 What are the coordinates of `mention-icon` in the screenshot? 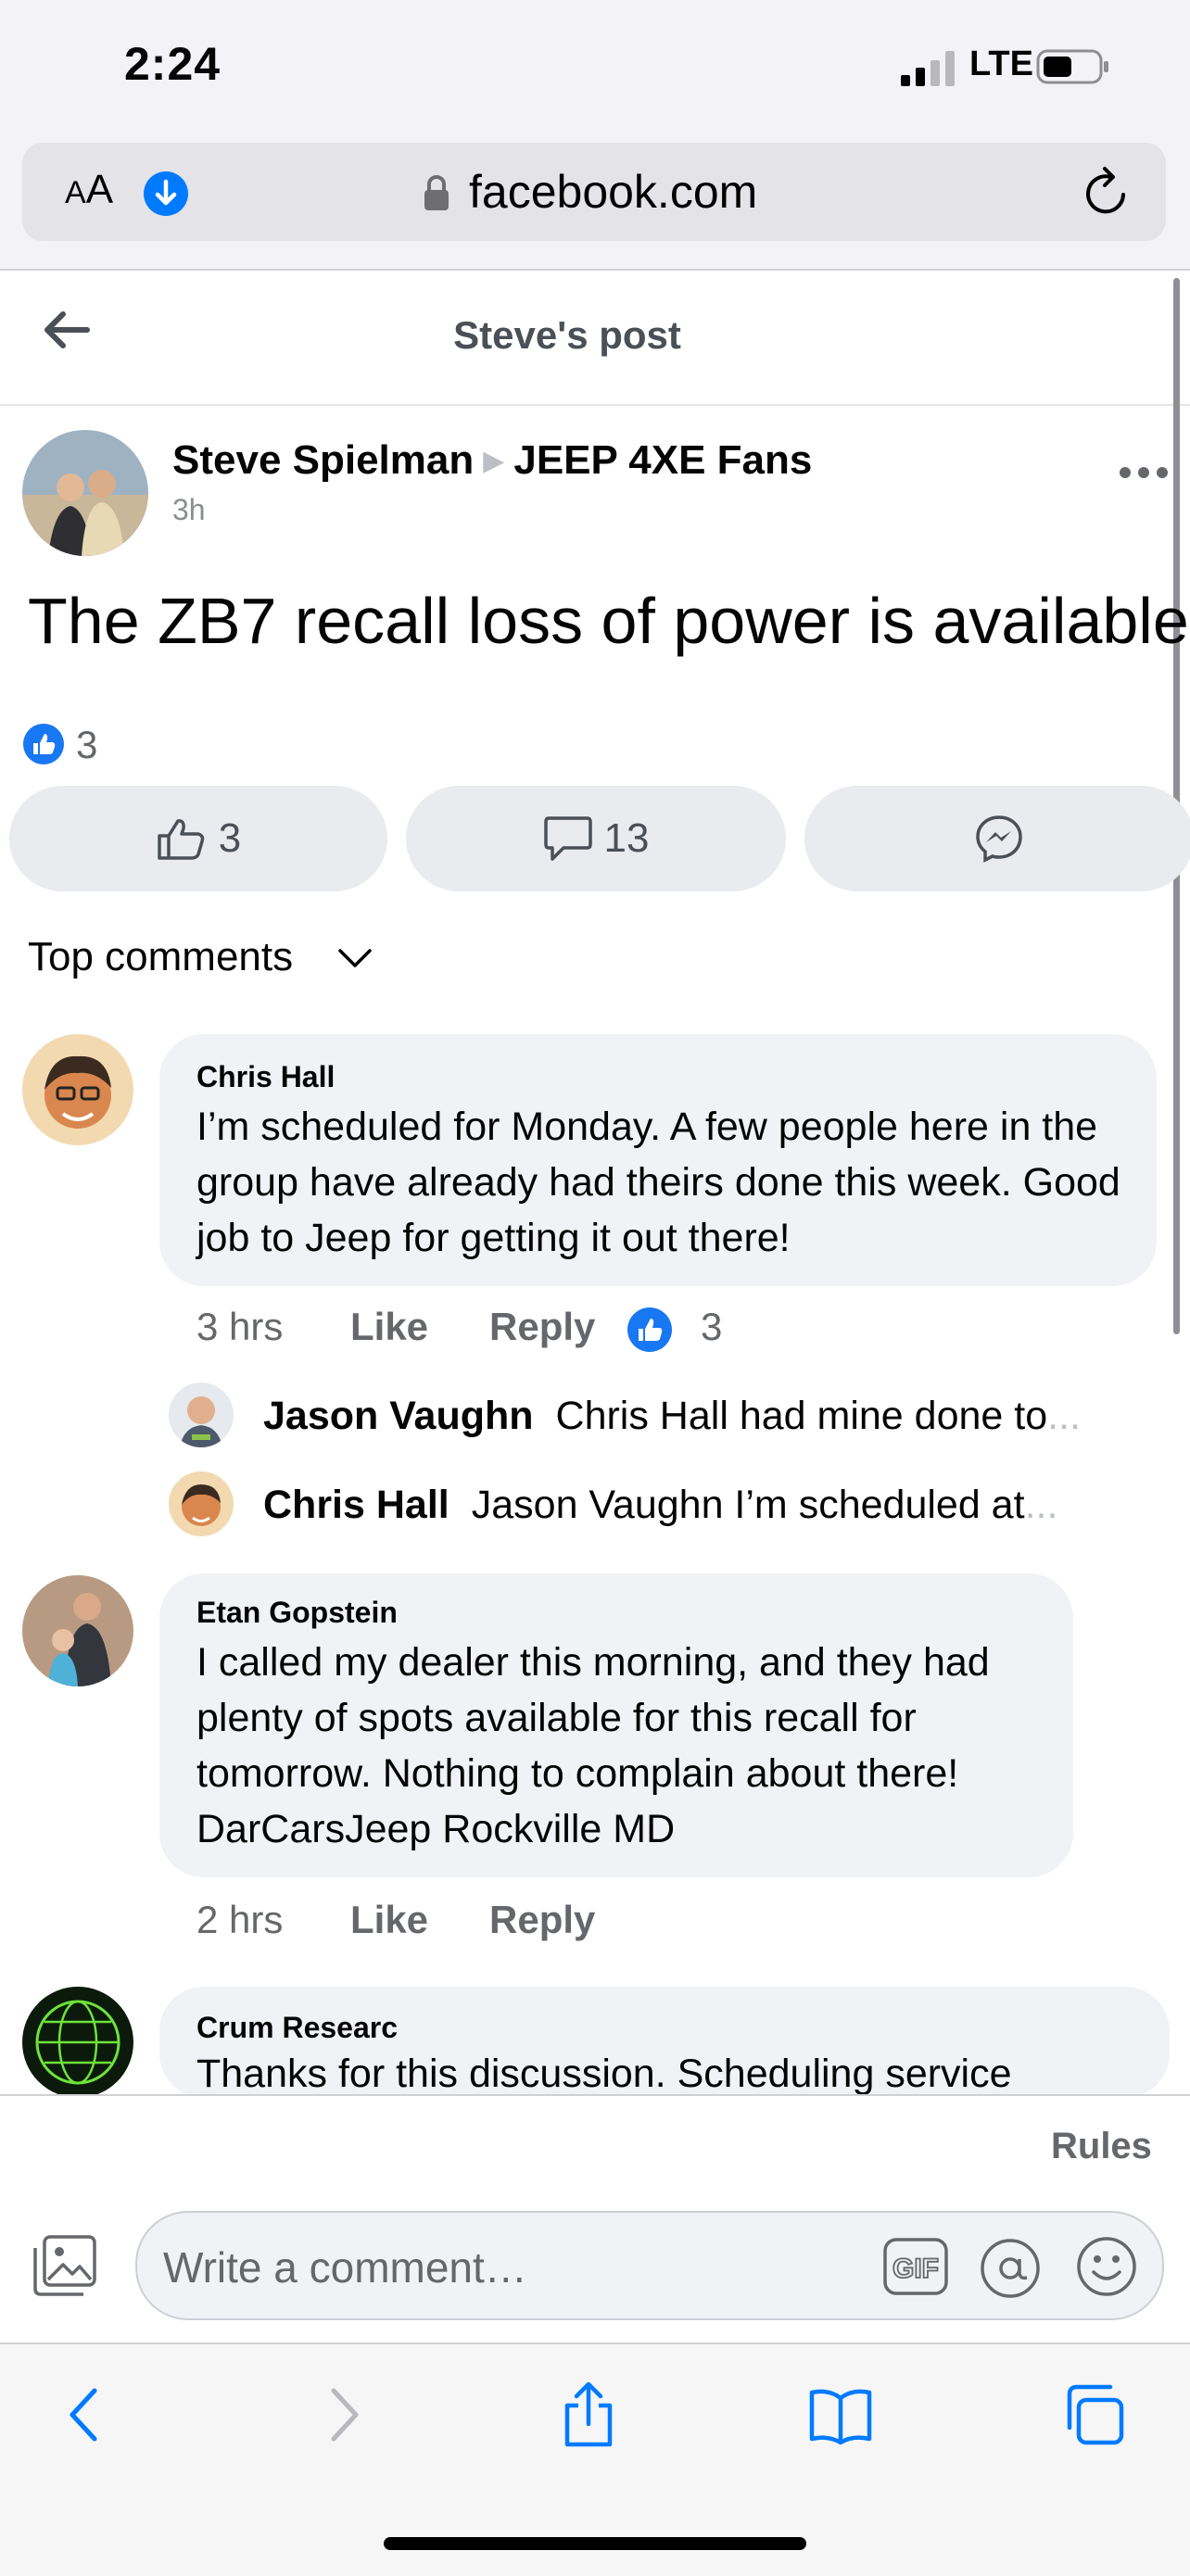 It's located at (1010, 2268).